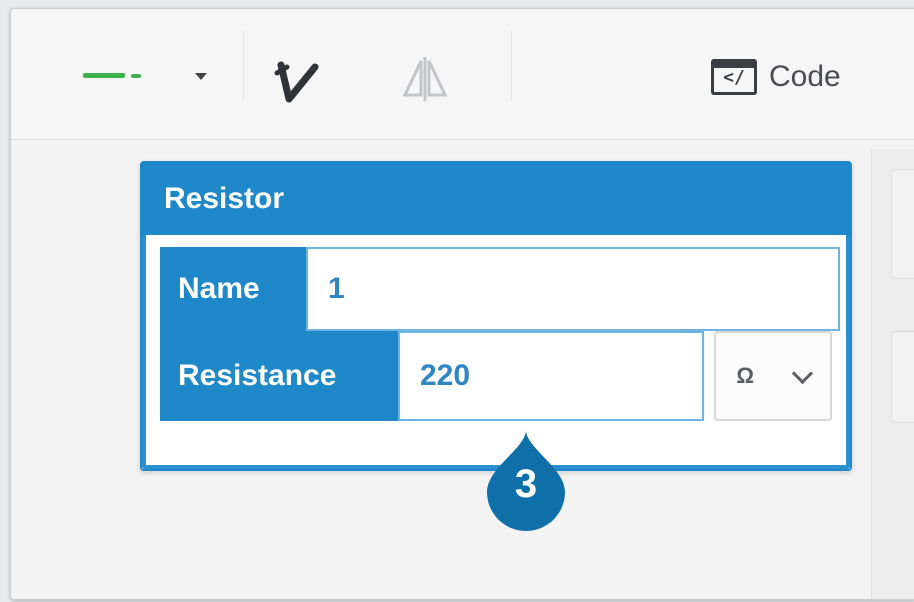 The image size is (914, 602). What do you see at coordinates (136, 76) in the screenshot?
I see `wire-color-swatch-dash` at bounding box center [136, 76].